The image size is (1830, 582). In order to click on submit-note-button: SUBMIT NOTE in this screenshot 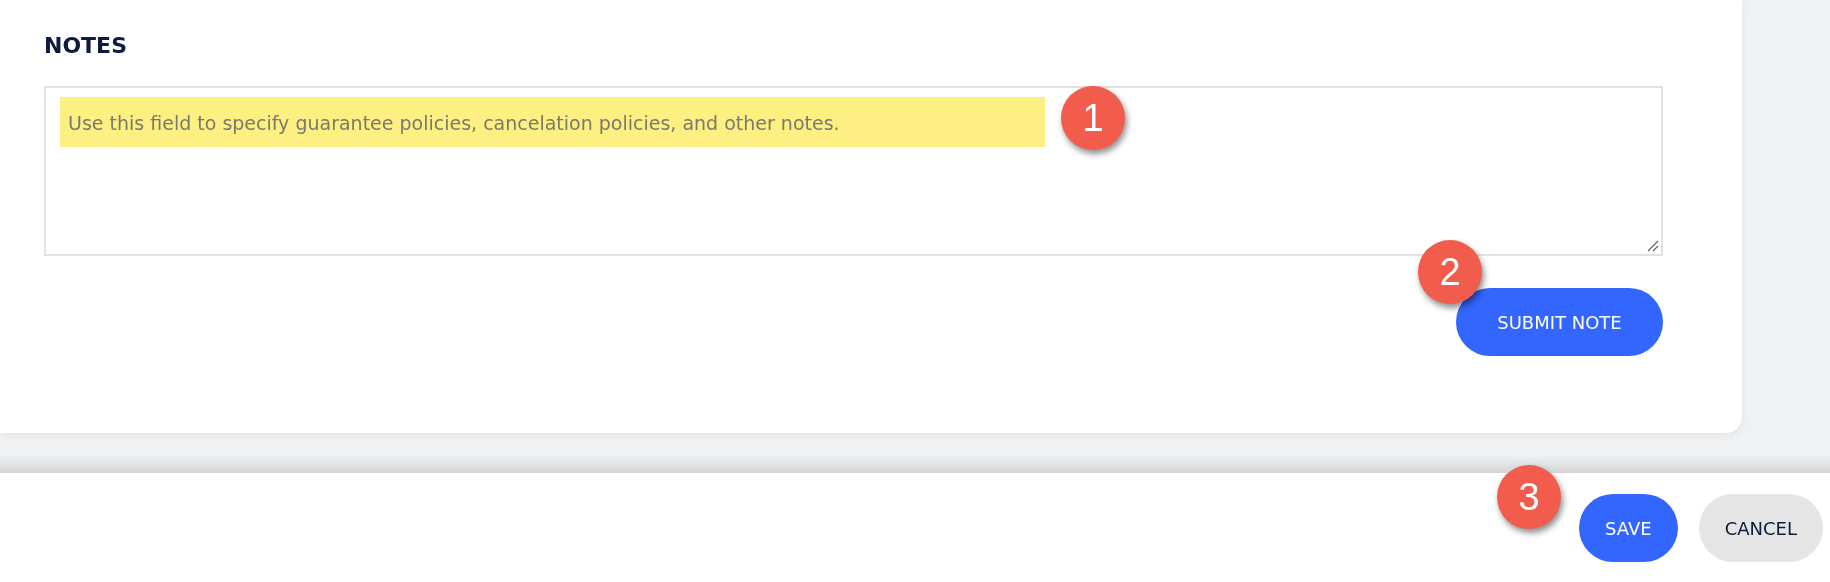, I will do `click(1559, 322)`.